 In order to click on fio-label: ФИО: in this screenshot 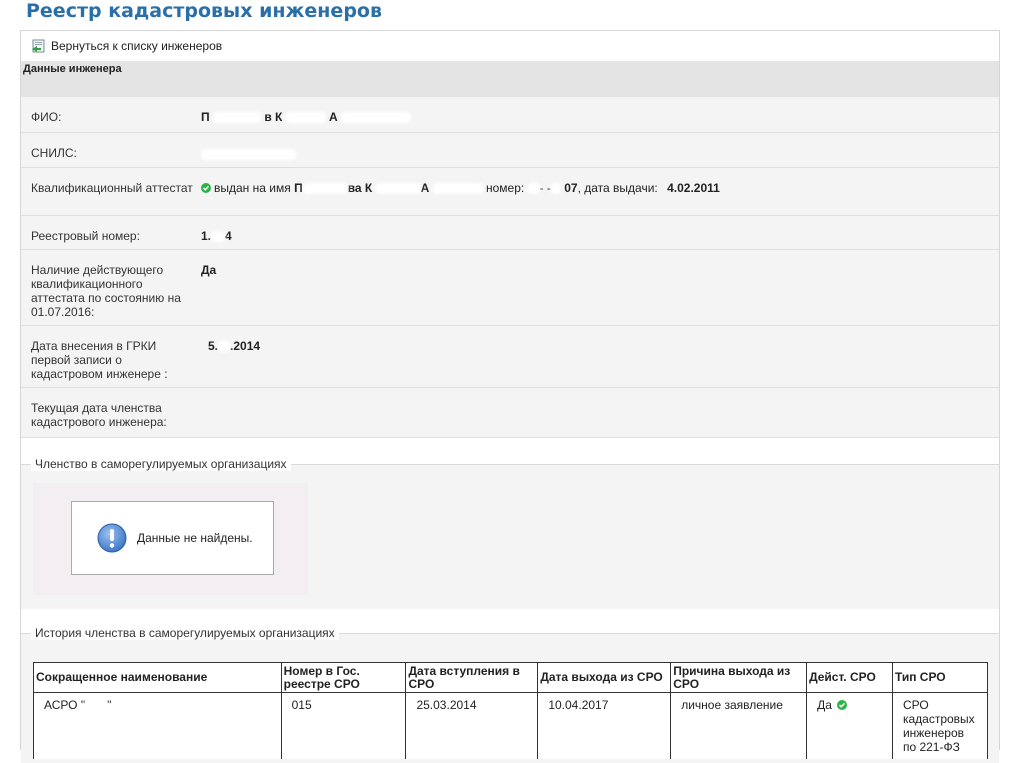, I will do `click(46, 117)`.